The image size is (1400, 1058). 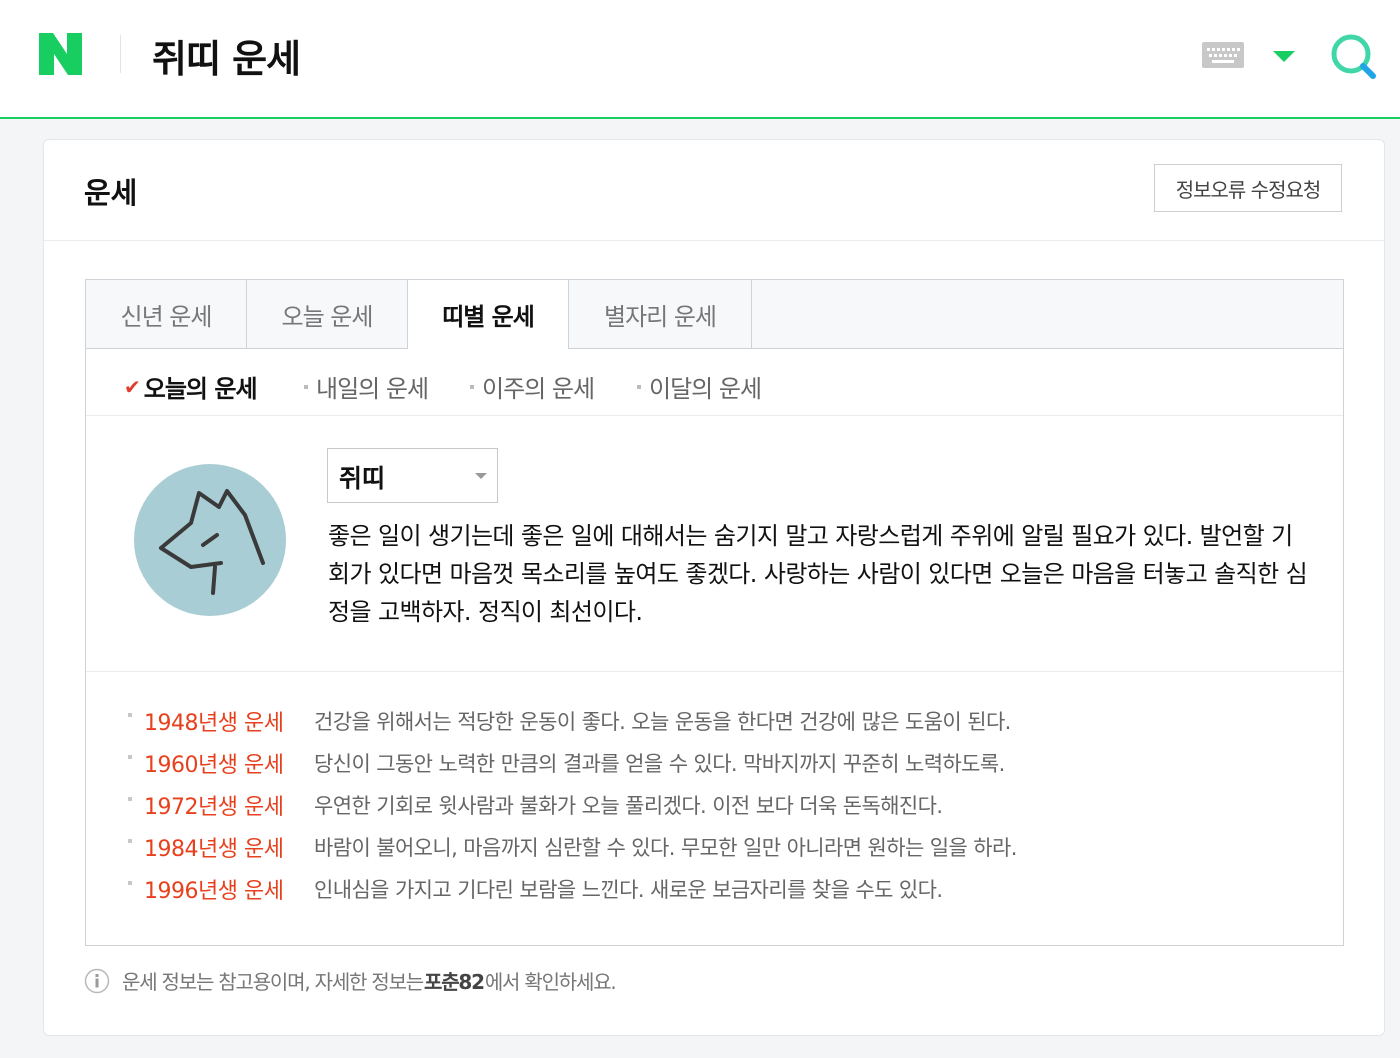 What do you see at coordinates (214, 849) in the screenshot?
I see `year-label: 1984년생 운세` at bounding box center [214, 849].